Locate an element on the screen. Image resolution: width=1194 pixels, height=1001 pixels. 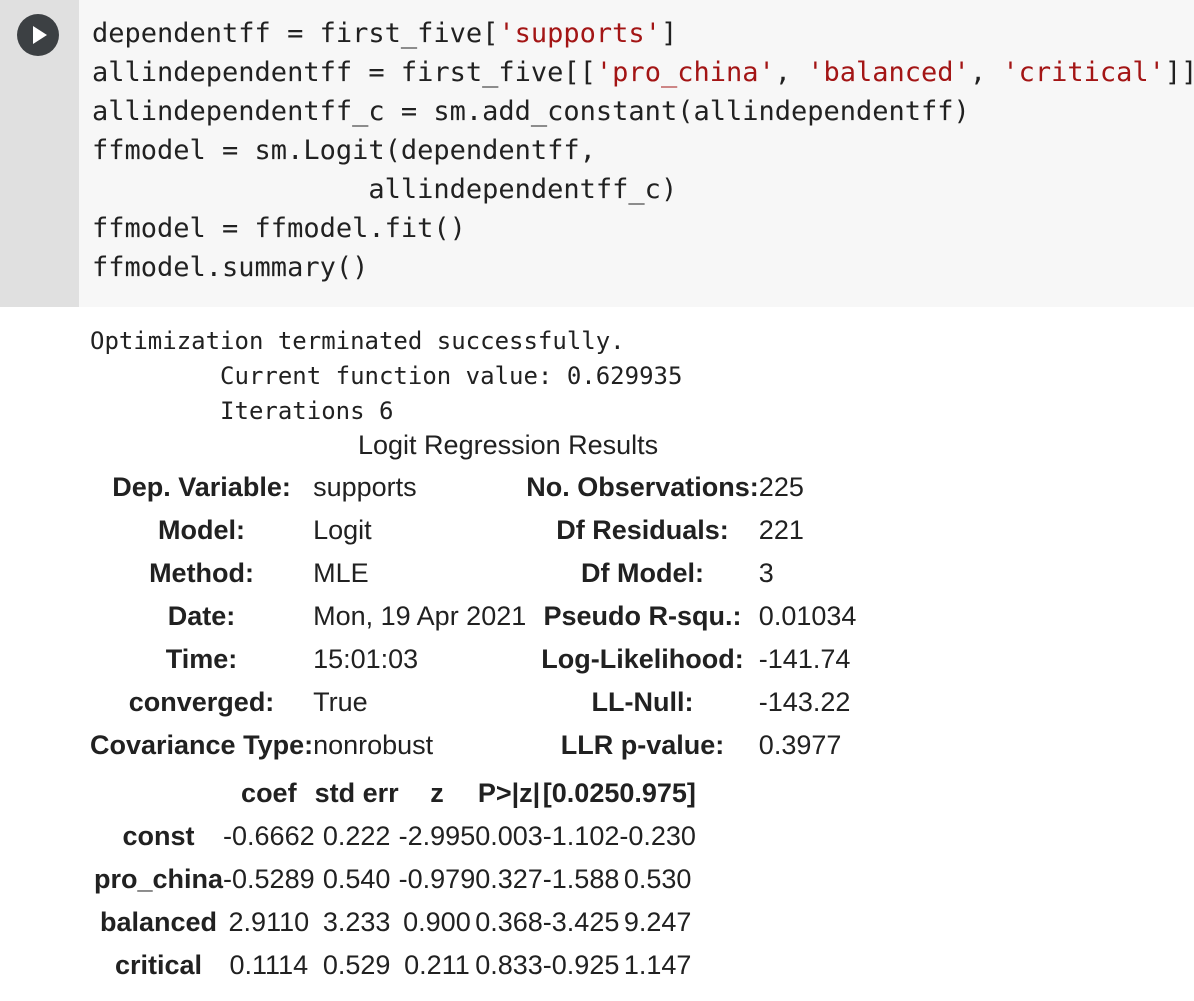
coef-cell: -0.230 is located at coordinates (657, 836).